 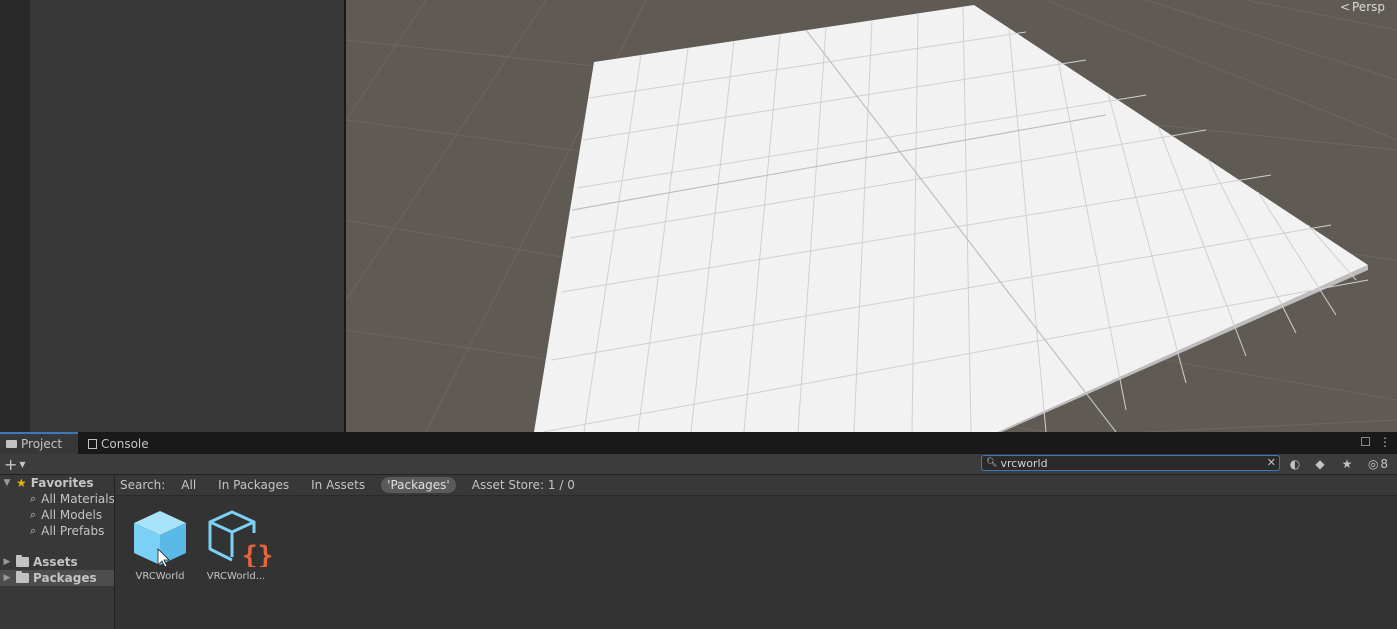 What do you see at coordinates (992, 463) in the screenshot?
I see `search-icon: 🔍︎` at bounding box center [992, 463].